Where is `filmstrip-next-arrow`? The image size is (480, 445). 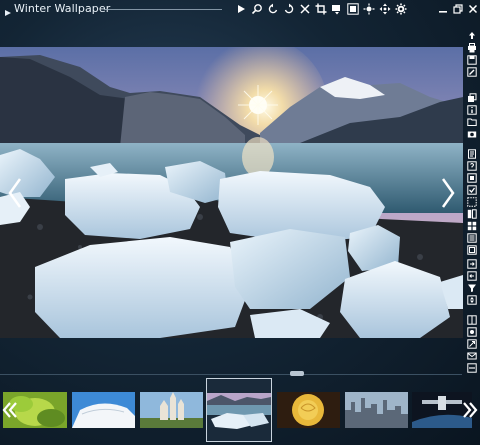
filmstrip-next-arrow is located at coordinates (470, 410).